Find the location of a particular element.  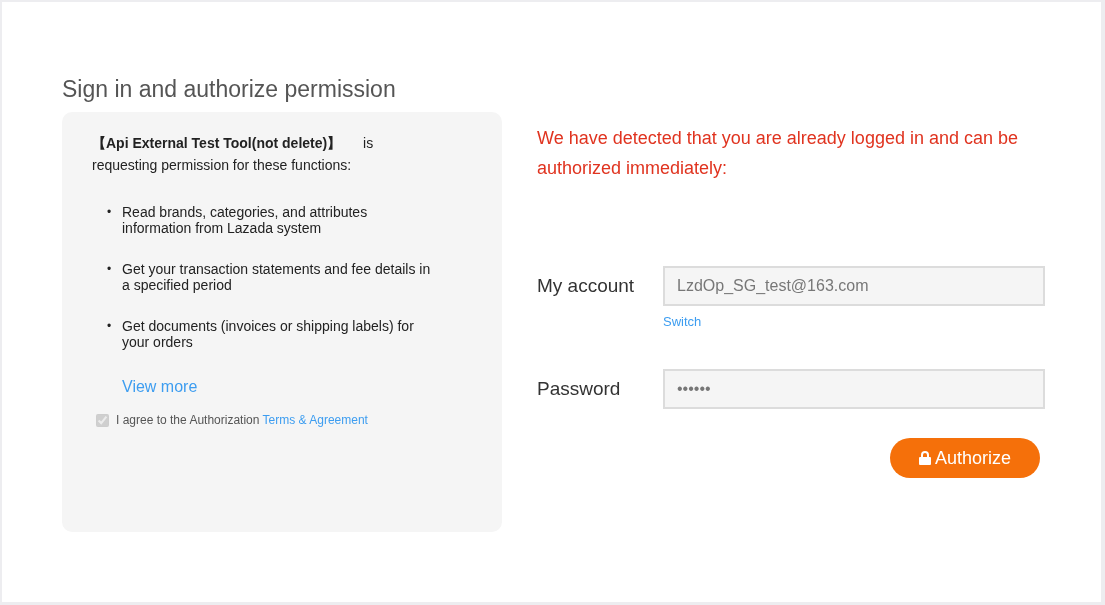

switch-link: Switch is located at coordinates (682, 322).